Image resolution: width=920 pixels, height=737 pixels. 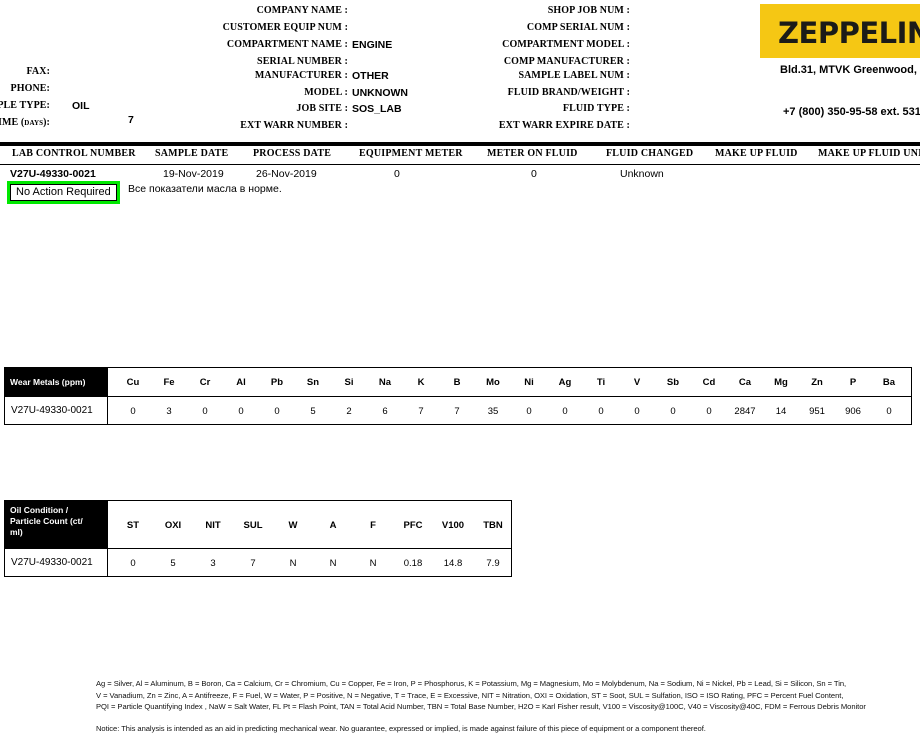 What do you see at coordinates (397, 174) in the screenshot?
I see `cell-equipment-meter: 0` at bounding box center [397, 174].